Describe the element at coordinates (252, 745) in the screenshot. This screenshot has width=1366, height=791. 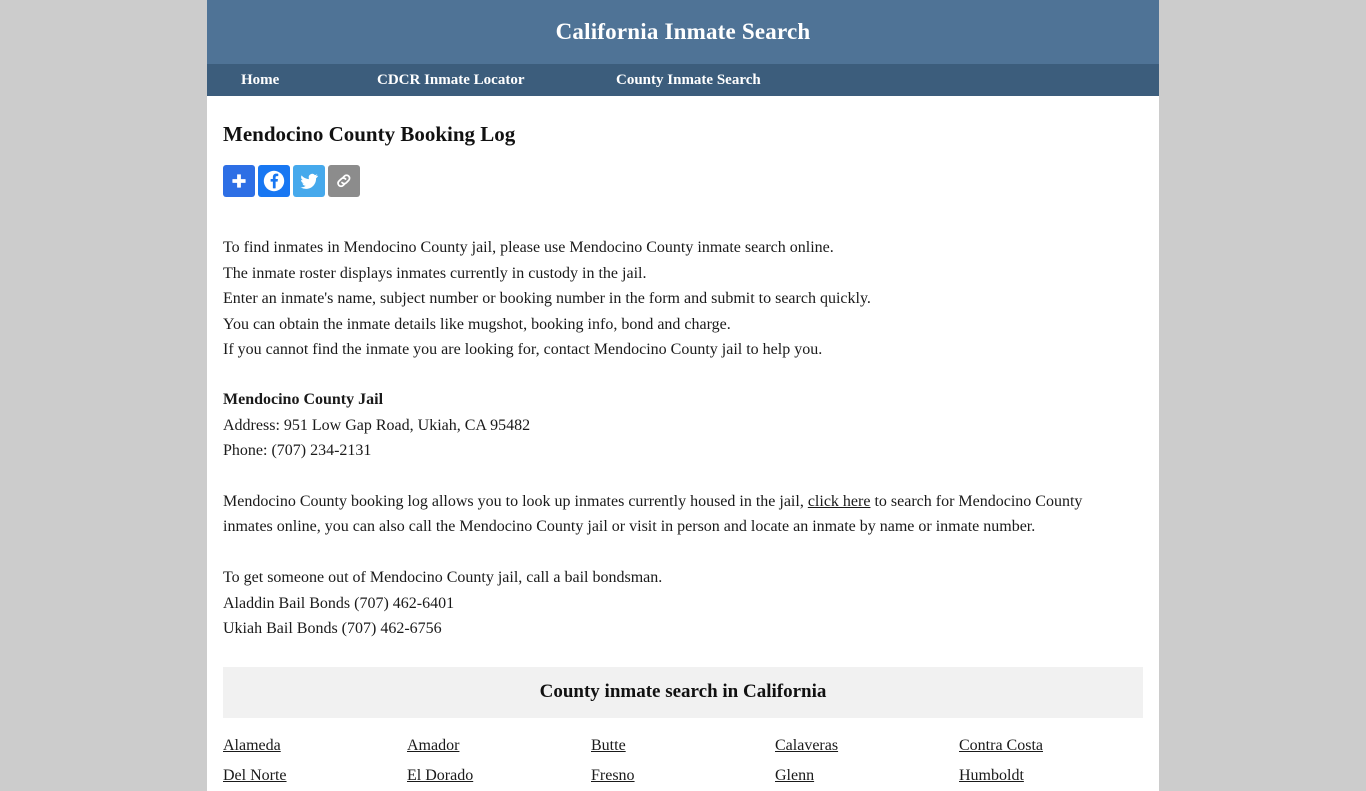
I see `county-link-alameda: Alameda` at that location.